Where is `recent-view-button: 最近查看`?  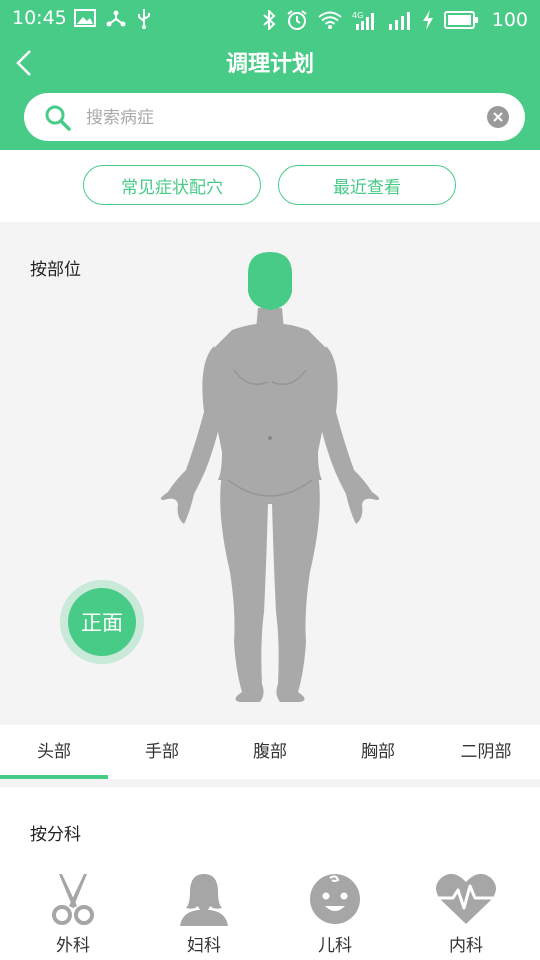
recent-view-button: 最近查看 is located at coordinates (367, 185).